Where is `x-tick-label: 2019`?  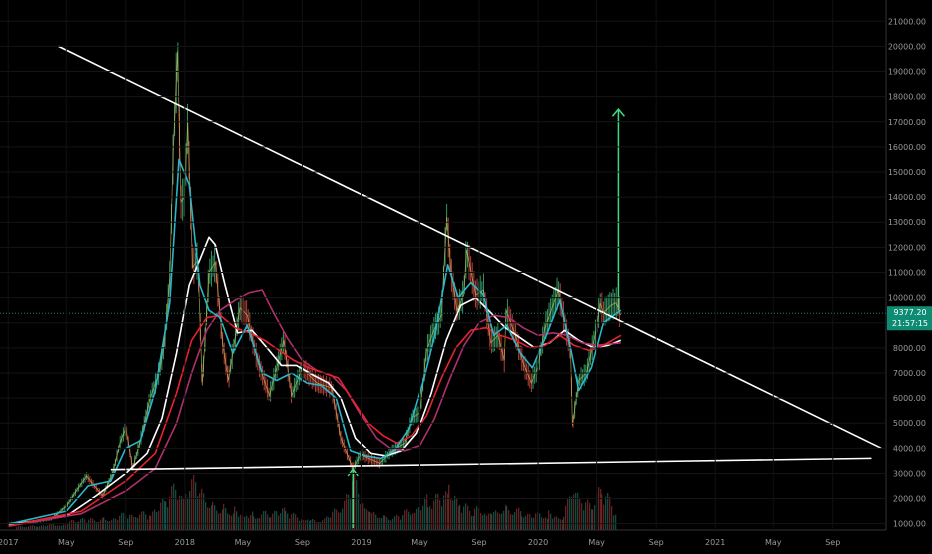
x-tick-label: 2019 is located at coordinates (361, 542).